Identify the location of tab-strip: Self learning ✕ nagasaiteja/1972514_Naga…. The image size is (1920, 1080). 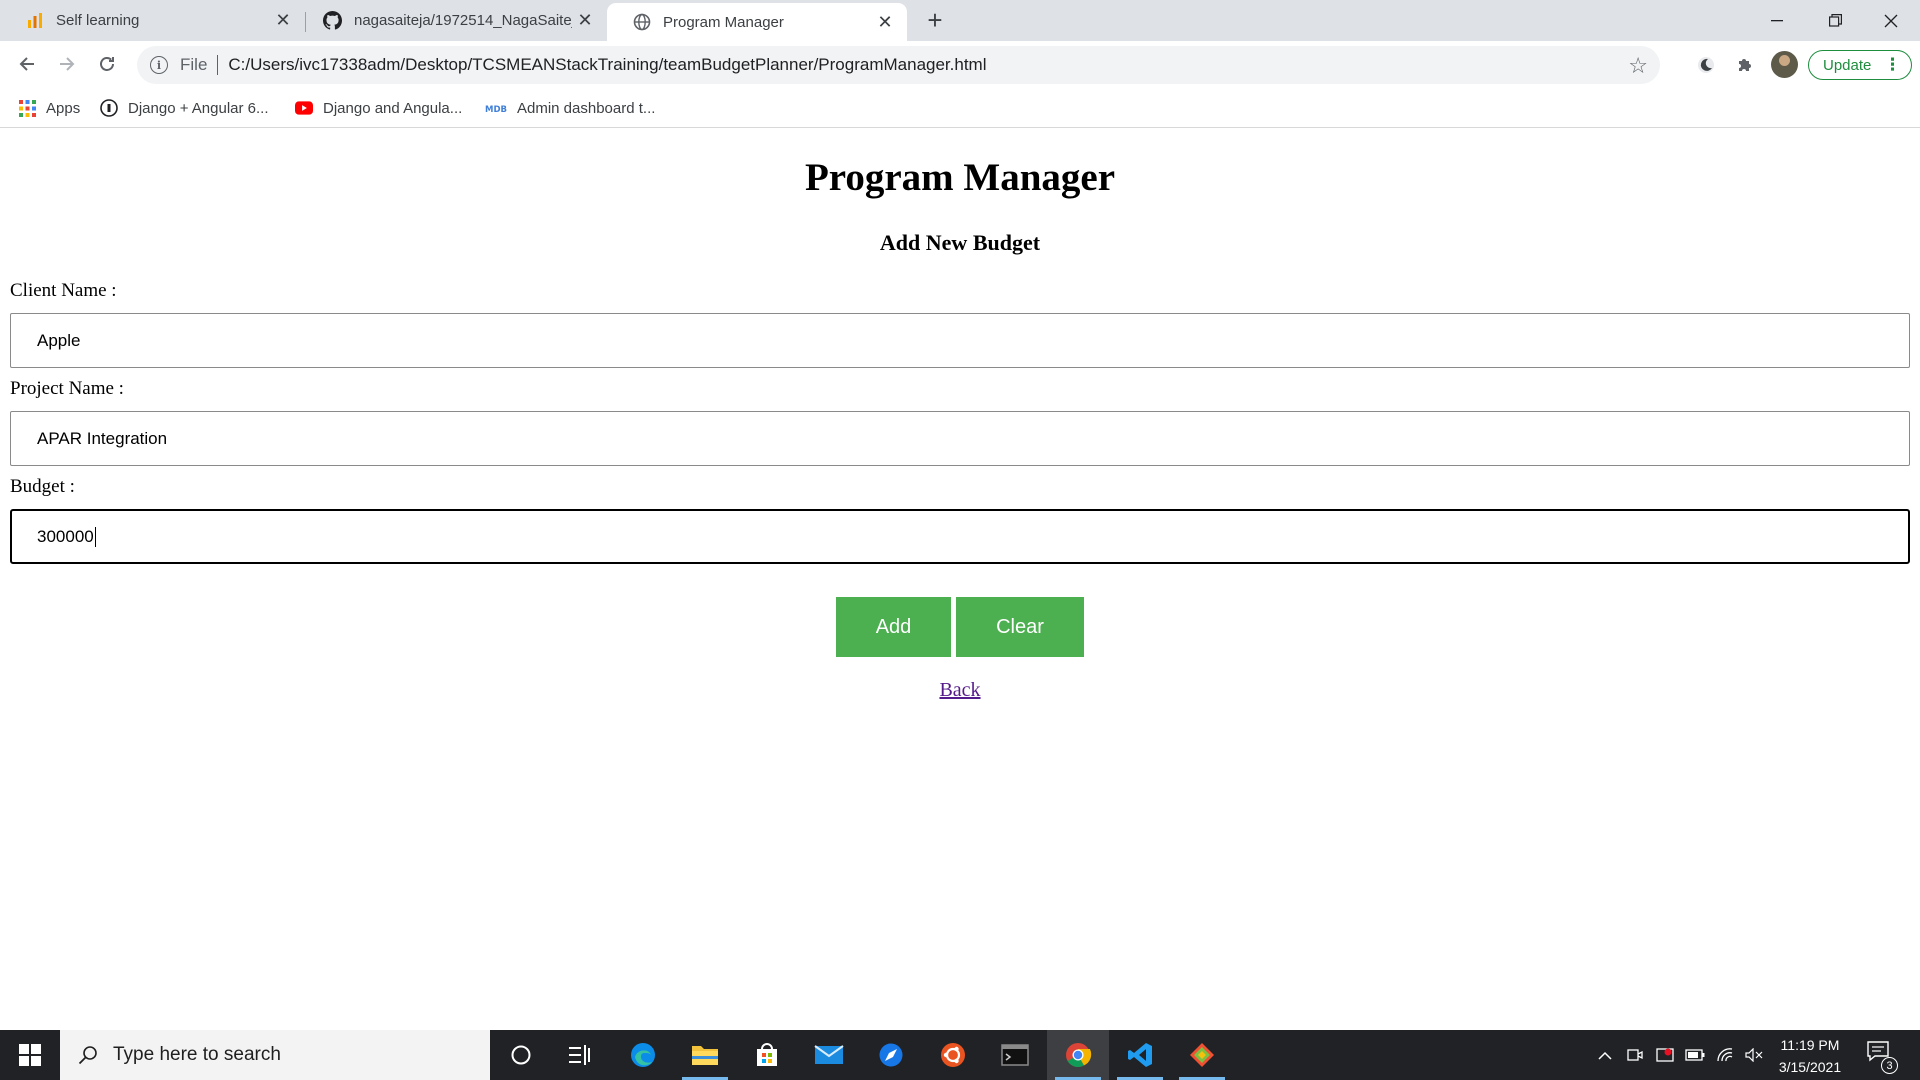
(960, 20).